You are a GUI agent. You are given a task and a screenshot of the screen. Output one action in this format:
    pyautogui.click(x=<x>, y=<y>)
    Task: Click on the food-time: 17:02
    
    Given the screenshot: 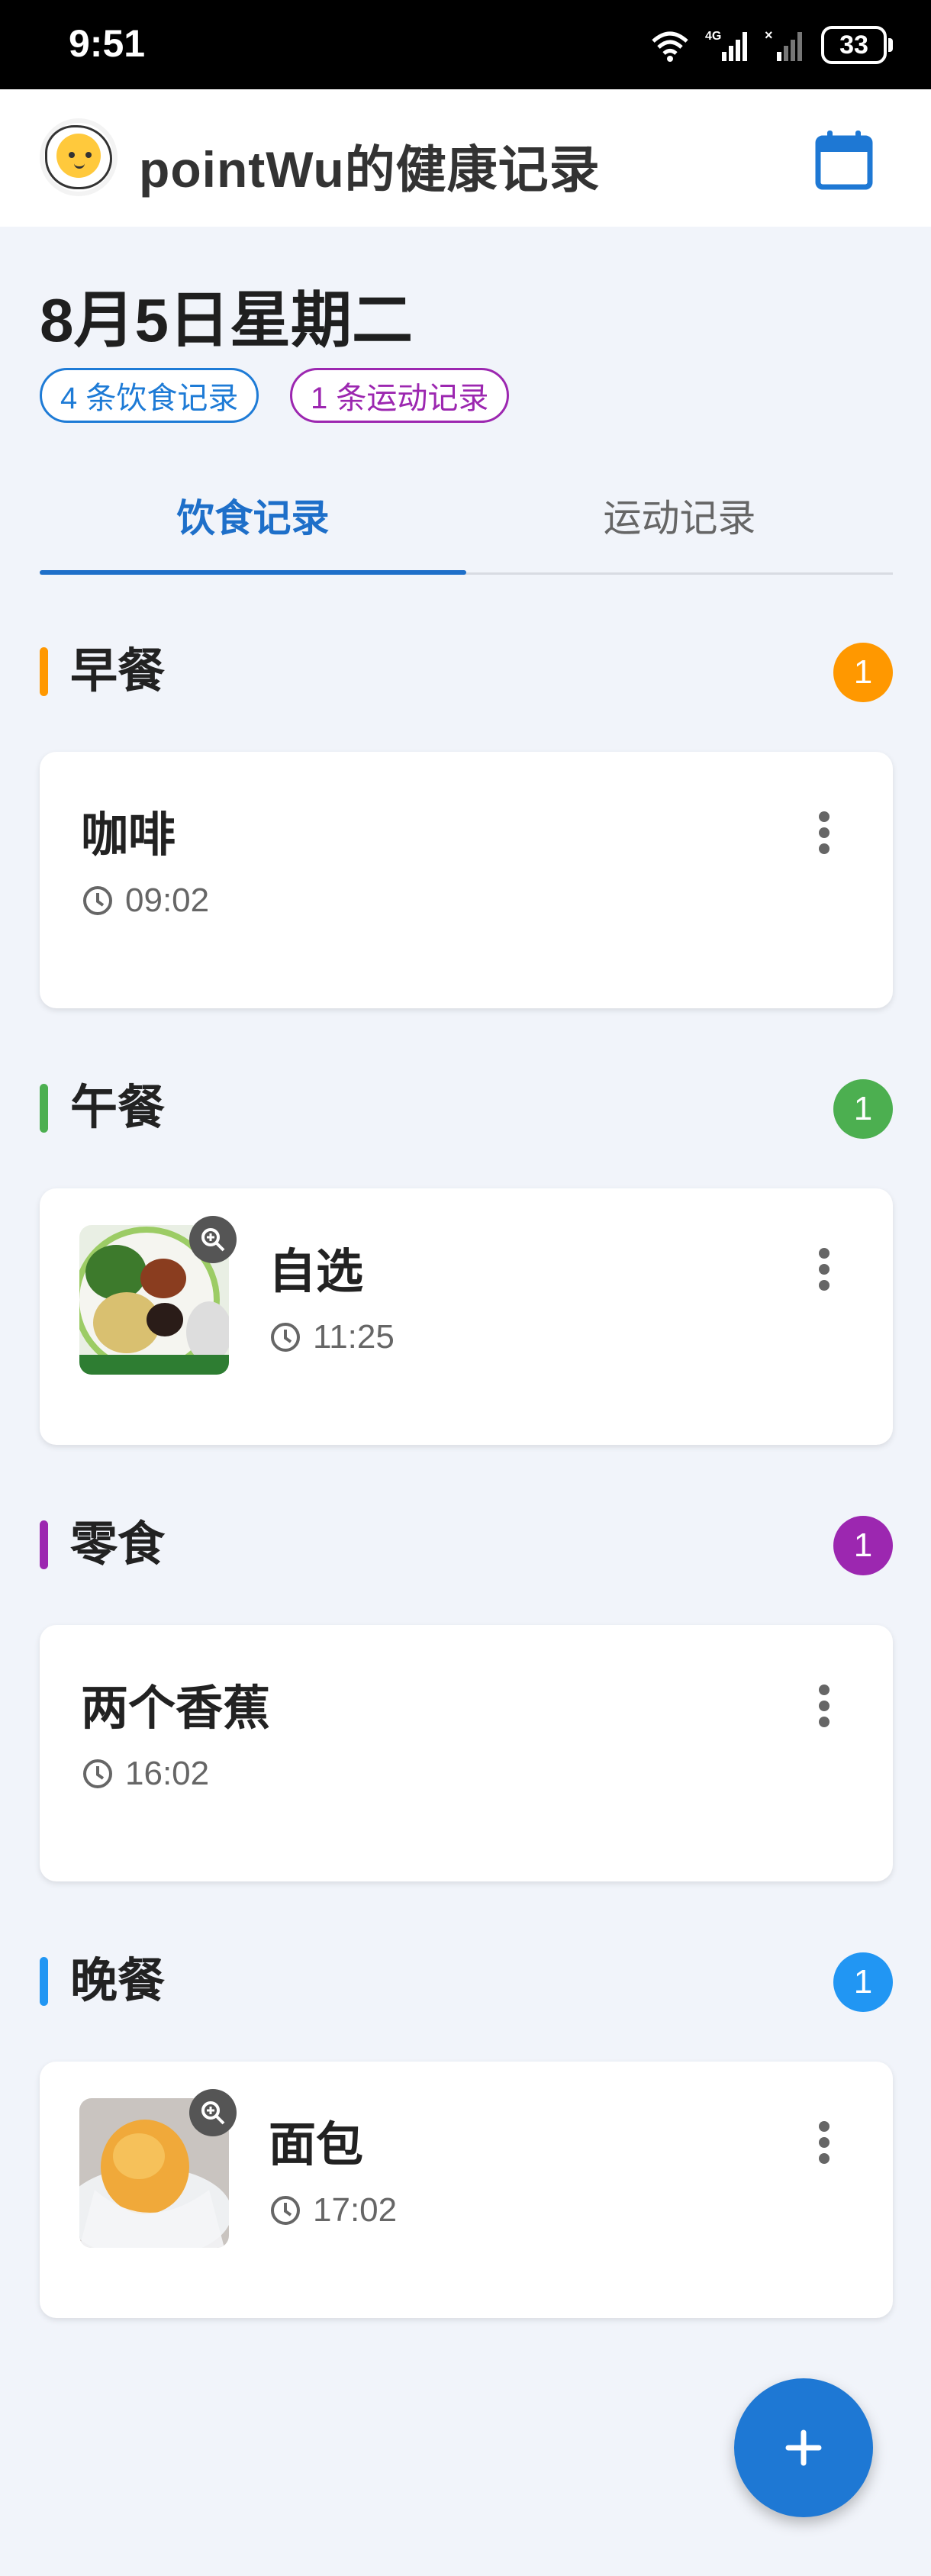 What is the action you would take?
    pyautogui.click(x=355, y=2210)
    